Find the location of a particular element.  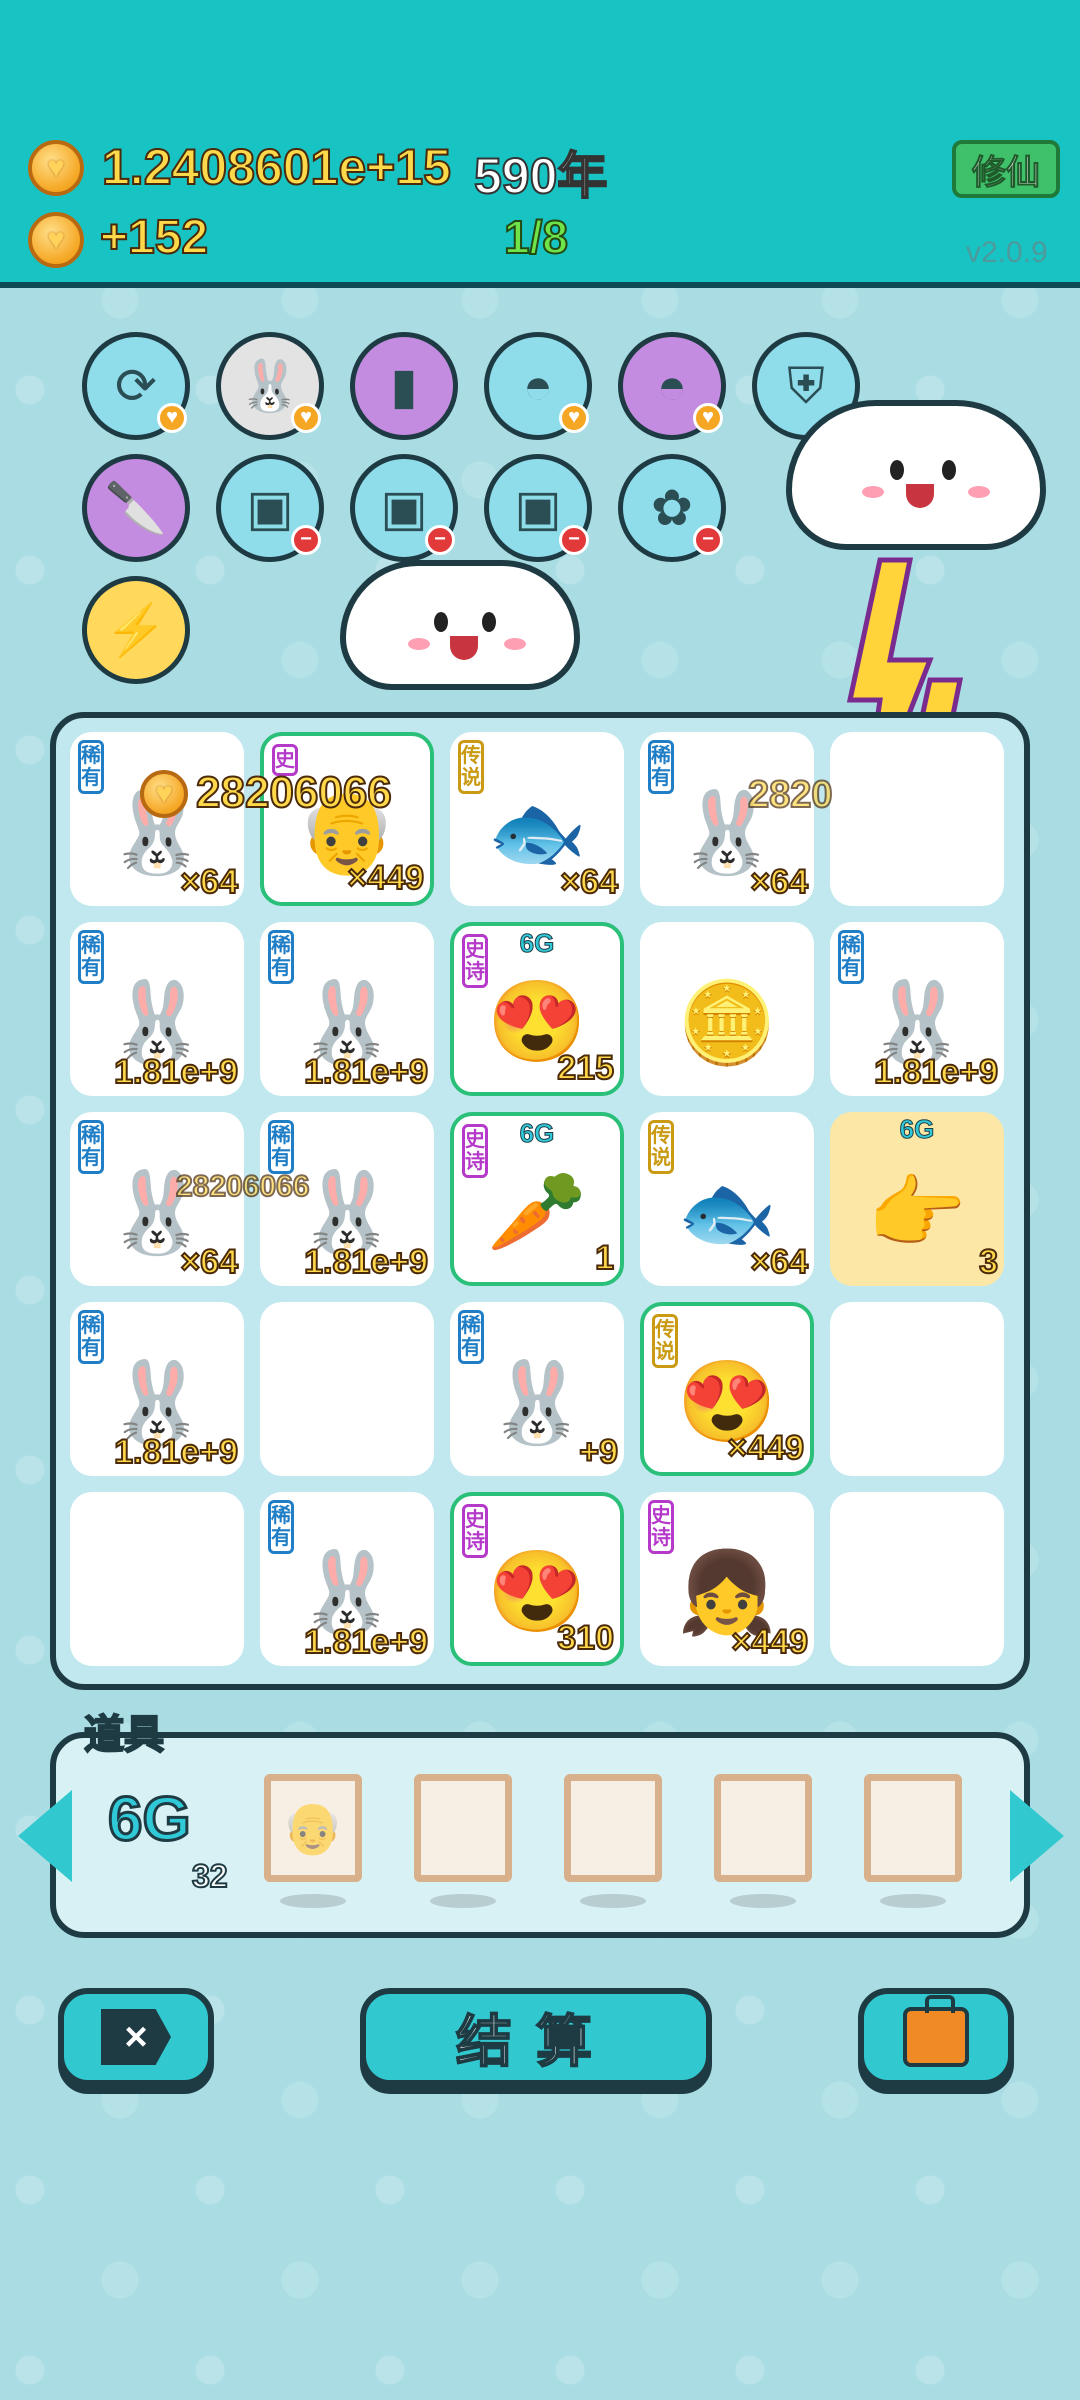

skill-cleaver-button: 🔪 is located at coordinates (136, 508).